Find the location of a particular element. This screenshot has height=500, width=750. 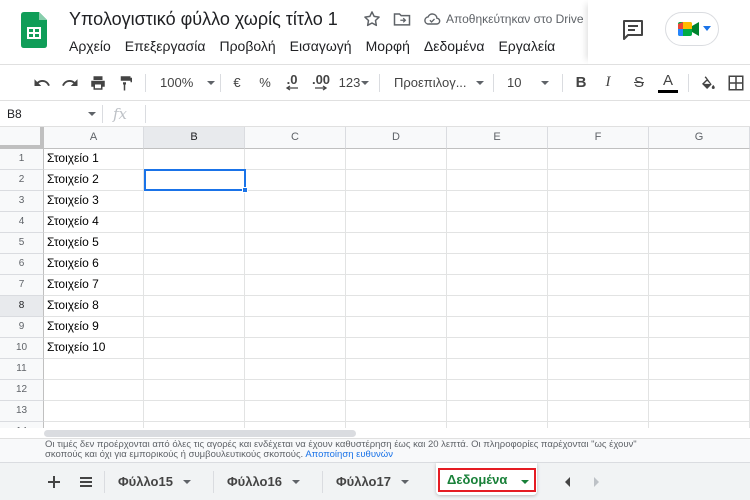

horizontal-scrollbar is located at coordinates (375, 433).